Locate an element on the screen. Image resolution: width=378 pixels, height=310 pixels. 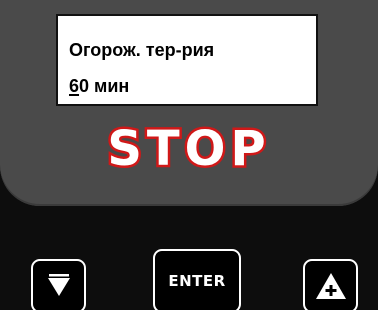
cursor-digit: 6 is located at coordinates (74, 86).